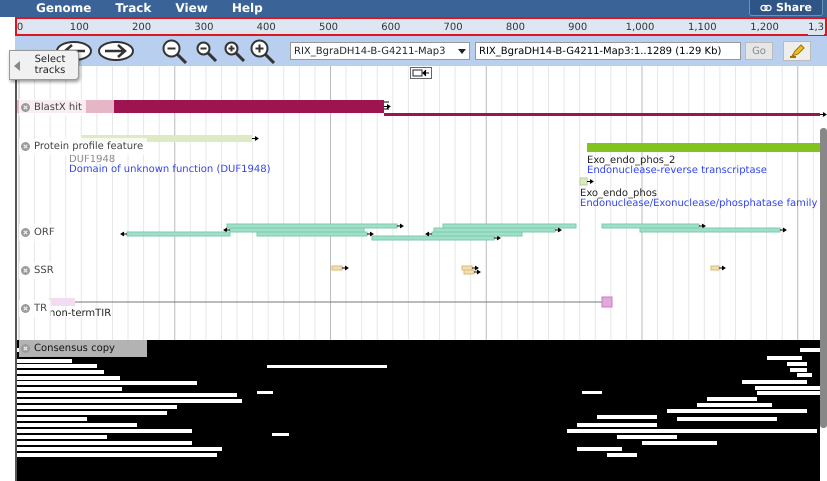 Image resolution: width=827 pixels, height=481 pixels. I want to click on menu-item: View, so click(191, 8).